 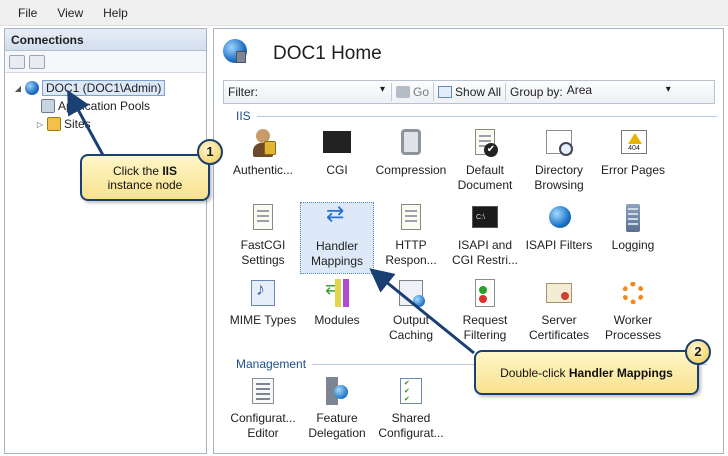 I want to click on save-icon, so click(x=37, y=61).